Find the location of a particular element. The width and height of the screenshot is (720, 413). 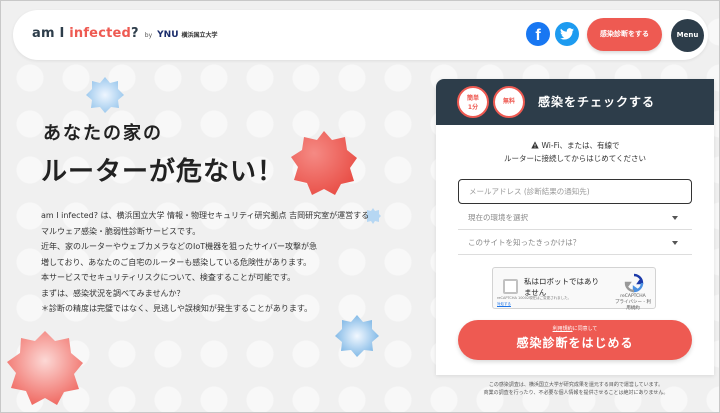

logo-by: by is located at coordinates (148, 35).